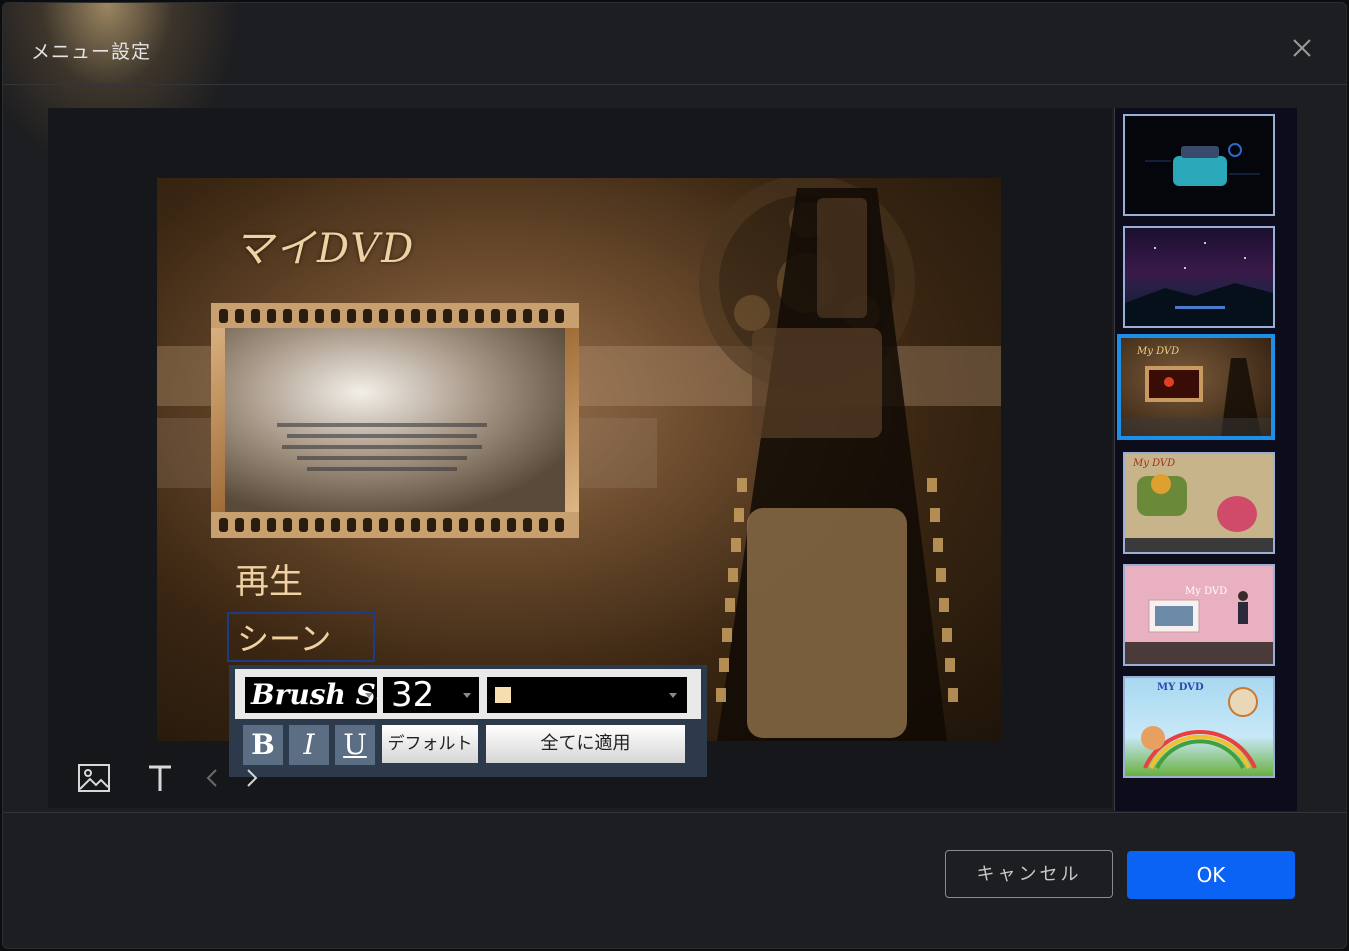 Image resolution: width=1349 pixels, height=951 pixels. What do you see at coordinates (1199, 727) in the screenshot?
I see `template-kids: MY DVD` at bounding box center [1199, 727].